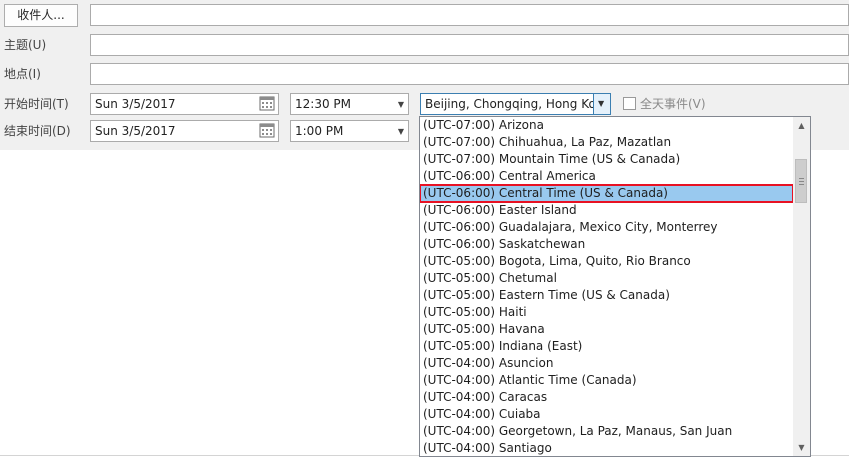 This screenshot has width=849, height=457. What do you see at coordinates (606, 329) in the screenshot?
I see `timezone-option: (UTC-05:00) Havana` at bounding box center [606, 329].